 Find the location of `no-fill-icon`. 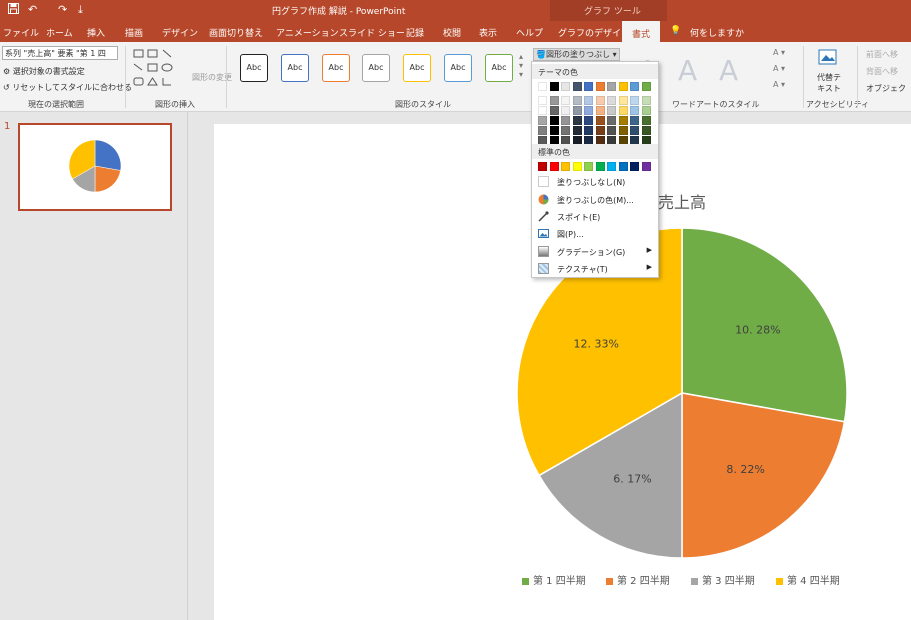

no-fill-icon is located at coordinates (543, 181).